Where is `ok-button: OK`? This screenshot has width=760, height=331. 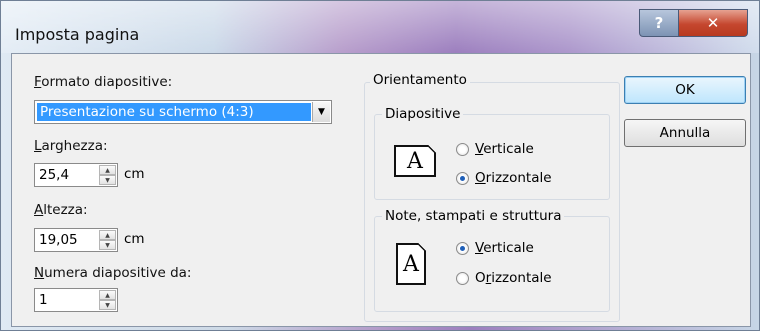
ok-button: OK is located at coordinates (685, 90).